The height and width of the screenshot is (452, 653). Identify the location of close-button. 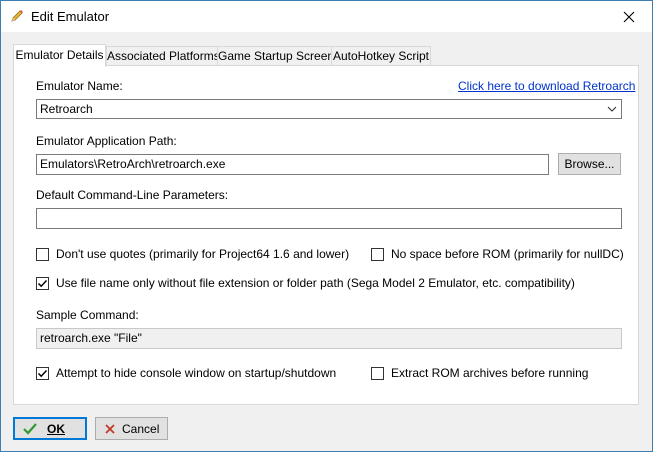
(629, 16).